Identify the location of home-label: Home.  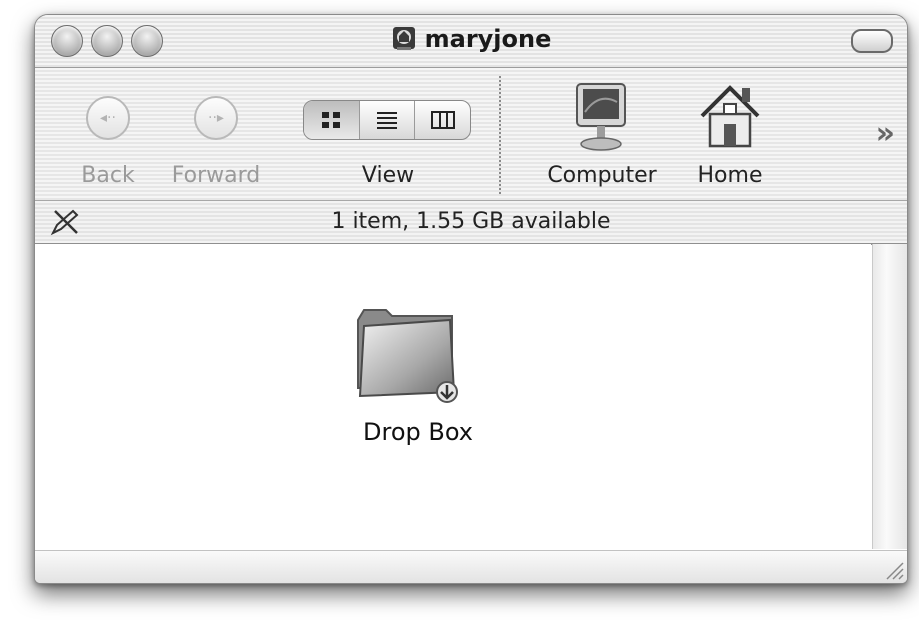
(730, 175).